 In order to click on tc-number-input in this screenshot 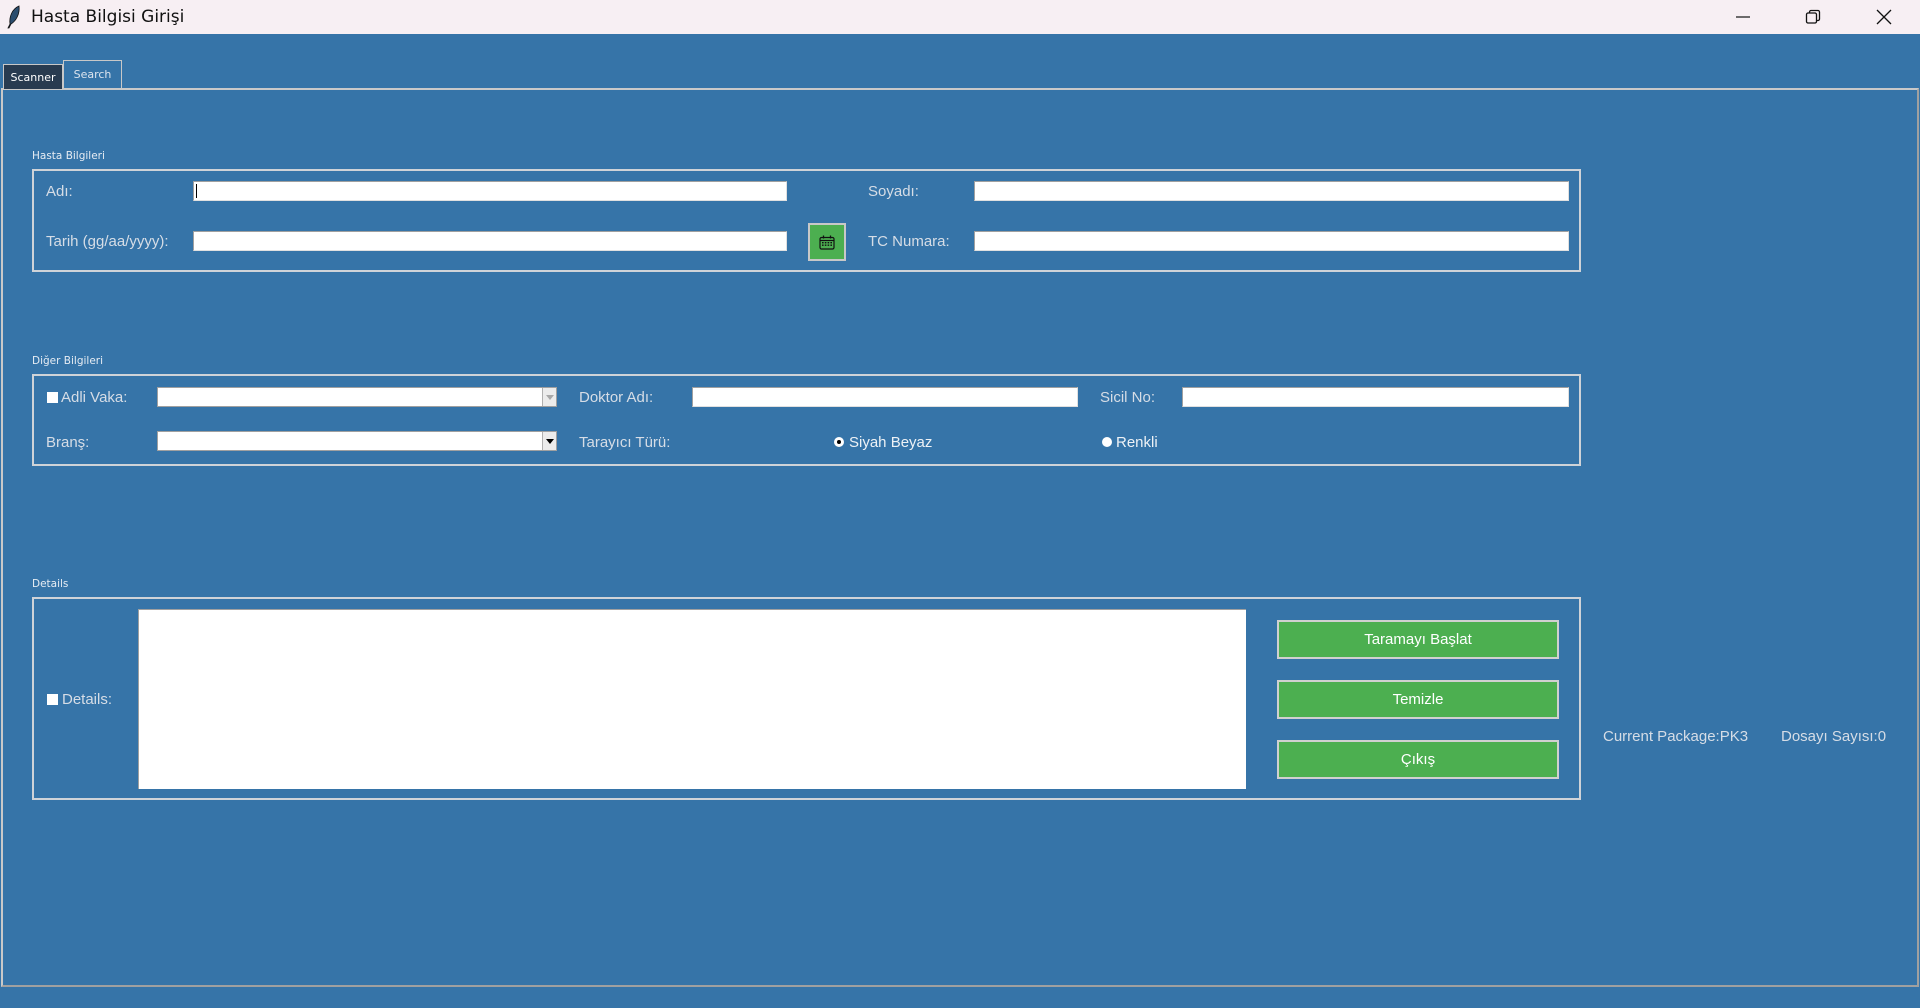, I will do `click(1271, 241)`.